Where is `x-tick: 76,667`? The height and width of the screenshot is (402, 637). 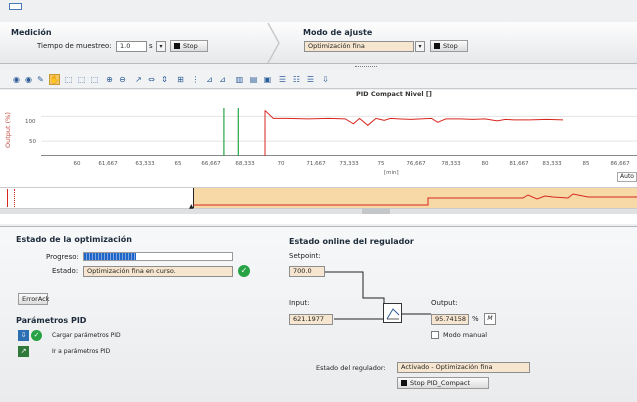 x-tick: 76,667 is located at coordinates (416, 164).